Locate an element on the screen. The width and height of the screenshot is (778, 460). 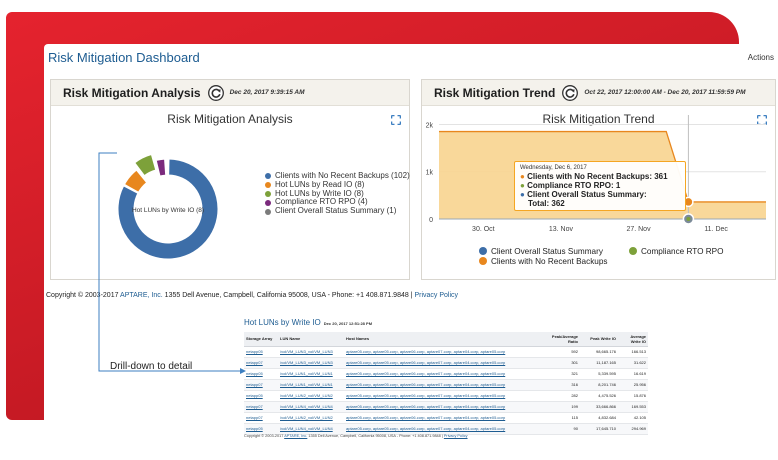
tooltip-row-total: Total: 362 is located at coordinates (546, 203).